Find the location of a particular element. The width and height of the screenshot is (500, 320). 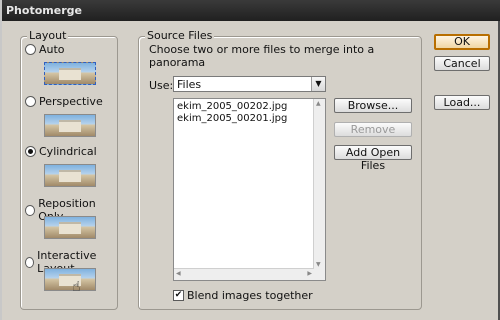

radio-cylindrical: Cylindrical is located at coordinates (61, 151).